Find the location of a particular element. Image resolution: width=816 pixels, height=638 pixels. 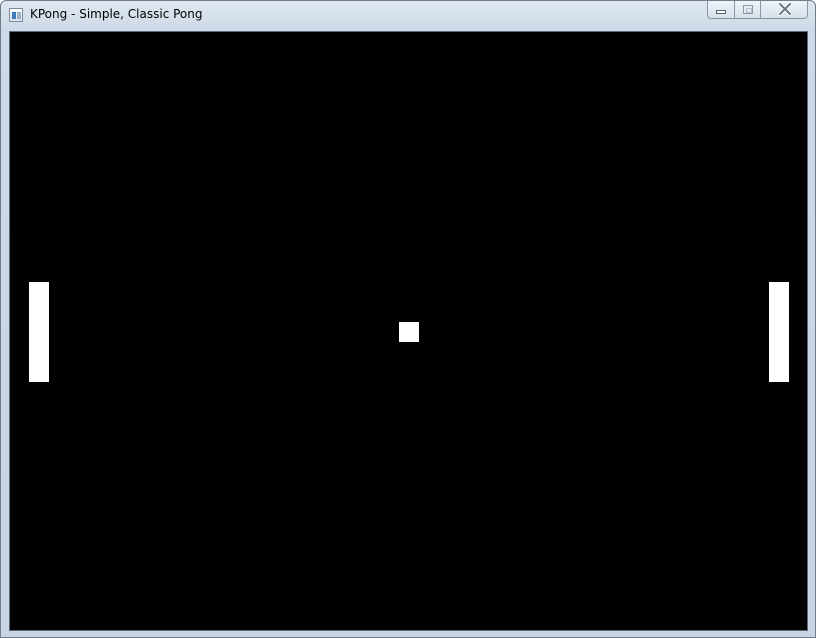

maximize-button is located at coordinates (747, 10).